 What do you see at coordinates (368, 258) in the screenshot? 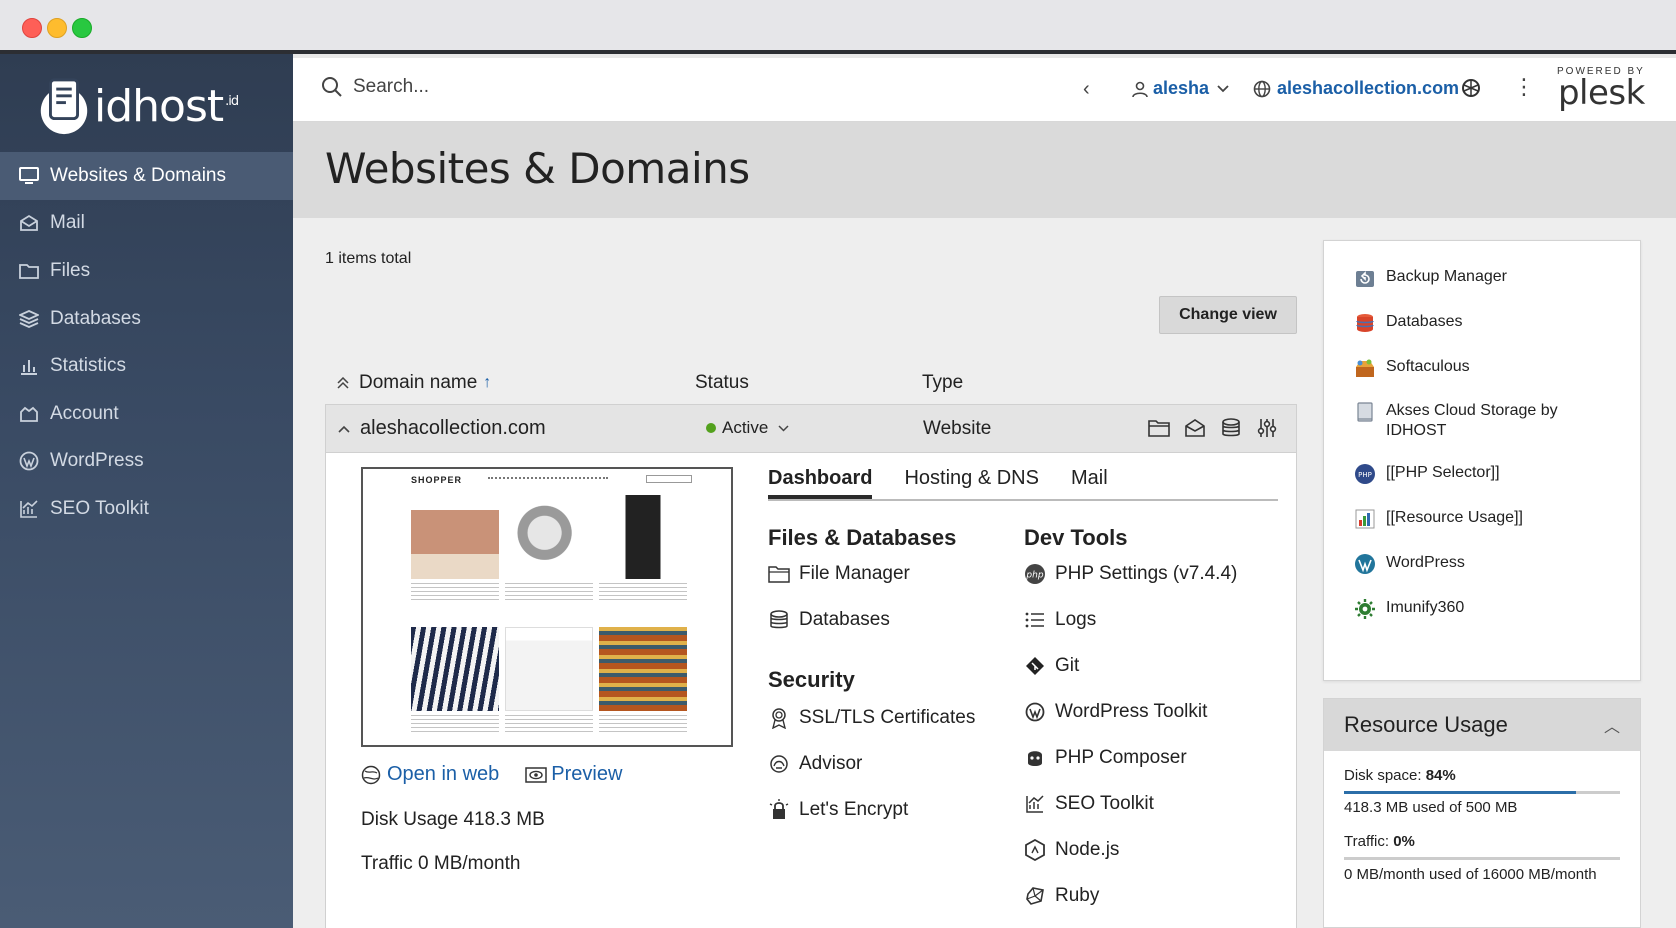
I see `items-total: 1 items total` at bounding box center [368, 258].